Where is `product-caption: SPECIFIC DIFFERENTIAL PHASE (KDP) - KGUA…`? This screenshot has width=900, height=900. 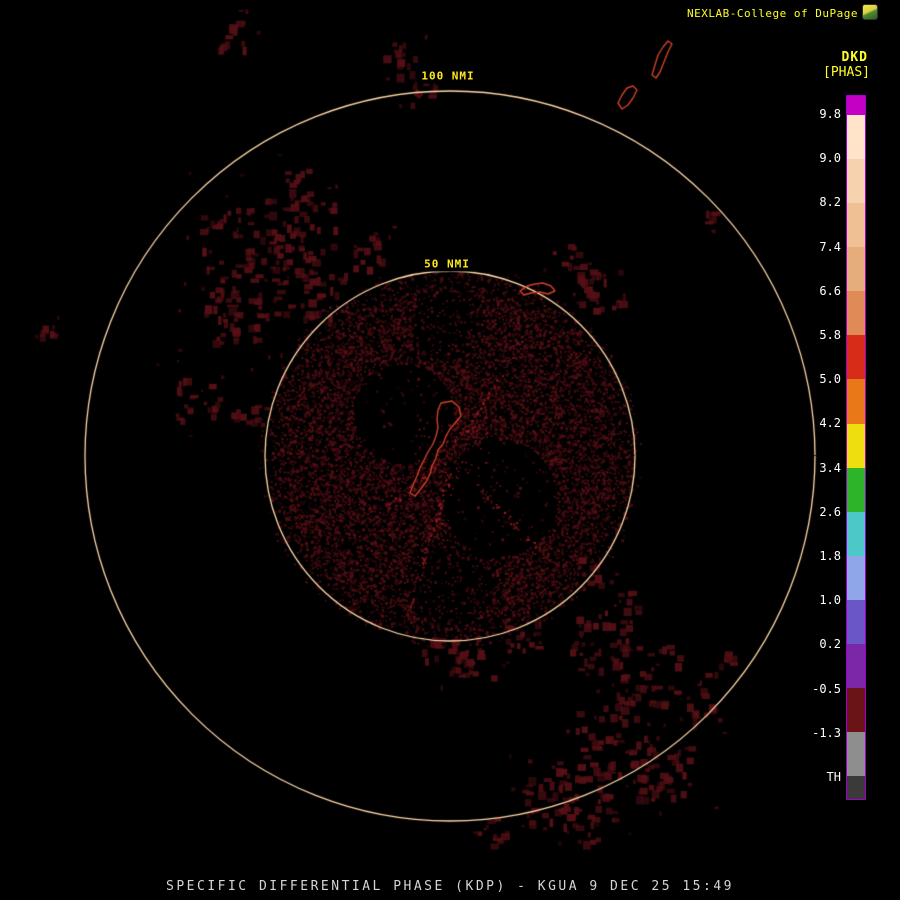 product-caption: SPECIFIC DIFFERENTIAL PHASE (KDP) - KGUA… is located at coordinates (450, 886).